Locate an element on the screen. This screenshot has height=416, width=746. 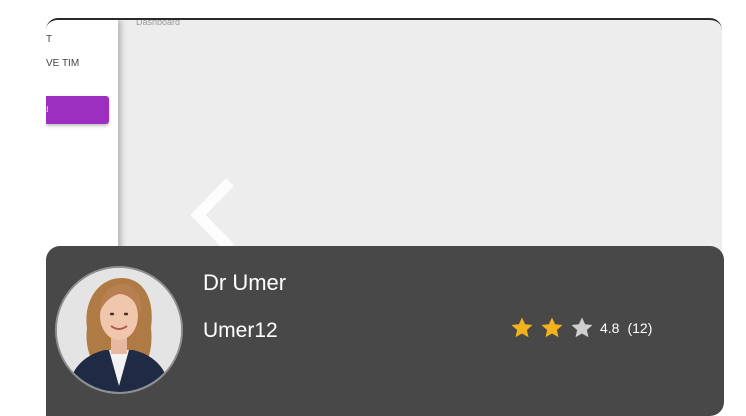
sidebar-line-2: VE TIM is located at coordinates (63, 63).